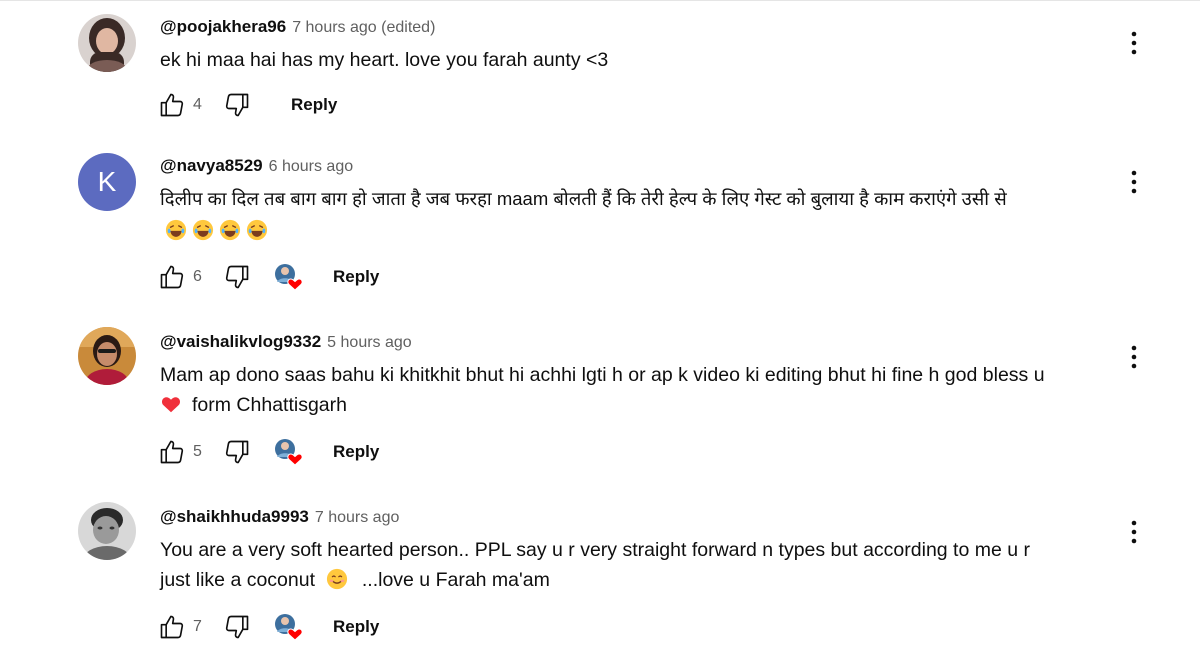  Describe the element at coordinates (234, 516) in the screenshot. I see `comment-author: @shaikhhuda9993` at that location.